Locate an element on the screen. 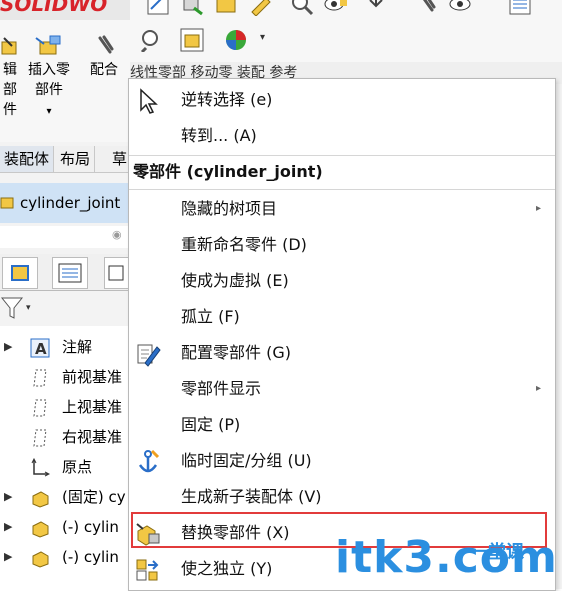 This screenshot has height=591, width=562. filter-button: ▾ is located at coordinates (17, 311).